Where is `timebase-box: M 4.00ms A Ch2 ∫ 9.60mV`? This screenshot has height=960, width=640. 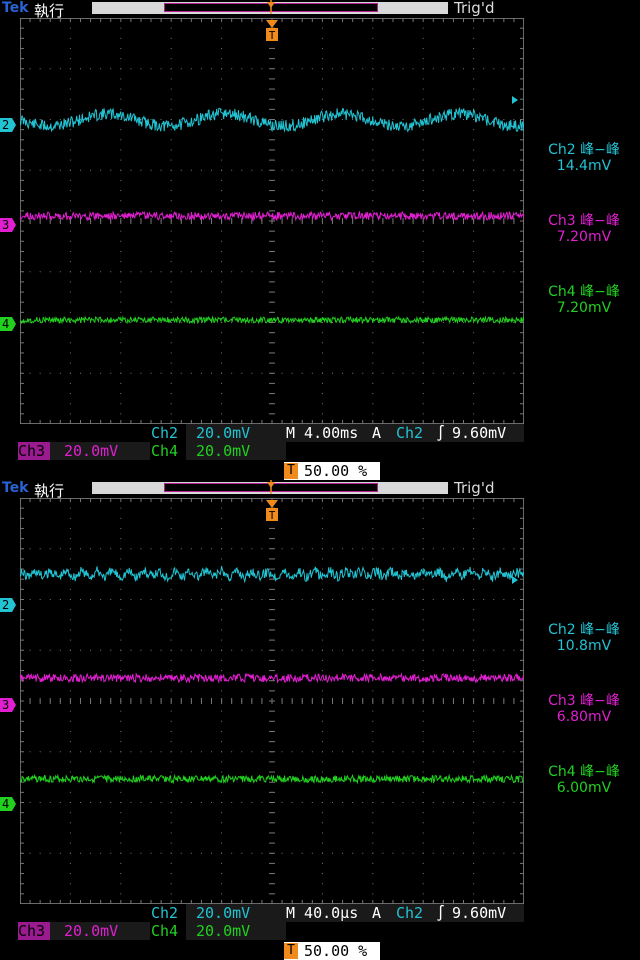 timebase-box: M 4.00ms A Ch2 ∫ 9.60mV is located at coordinates (405, 433).